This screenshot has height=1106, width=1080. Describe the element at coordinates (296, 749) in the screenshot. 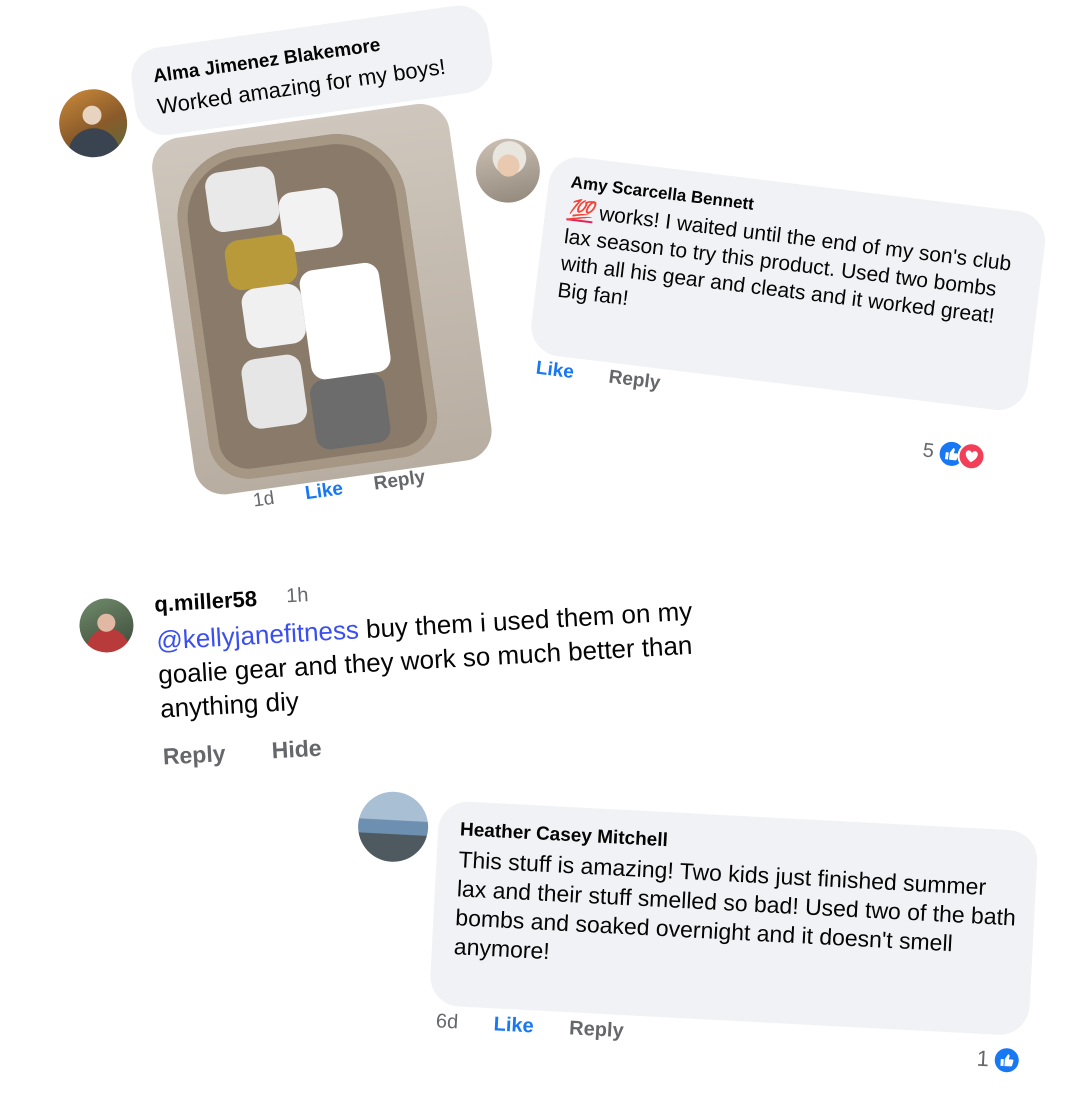

I see `hide-button: Hide` at that location.